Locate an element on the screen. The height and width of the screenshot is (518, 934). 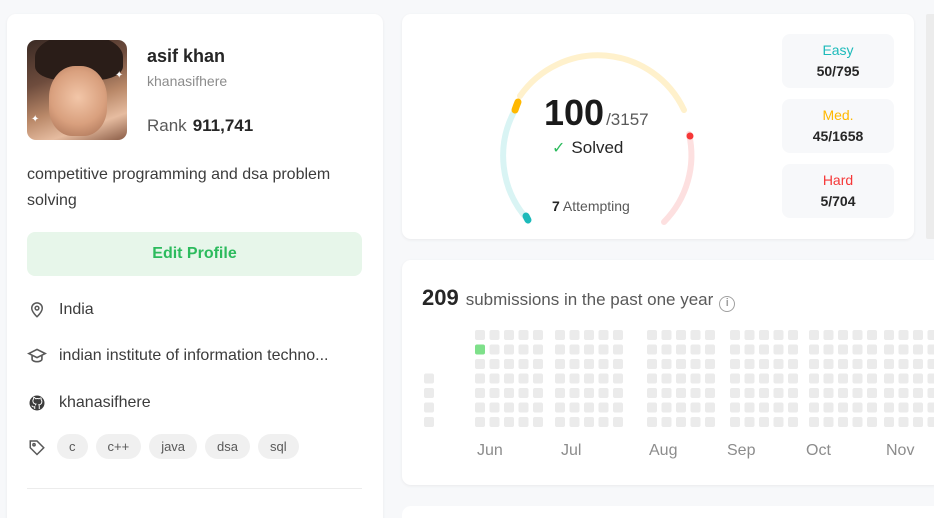
github-text: khanasifhere is located at coordinates (105, 403).